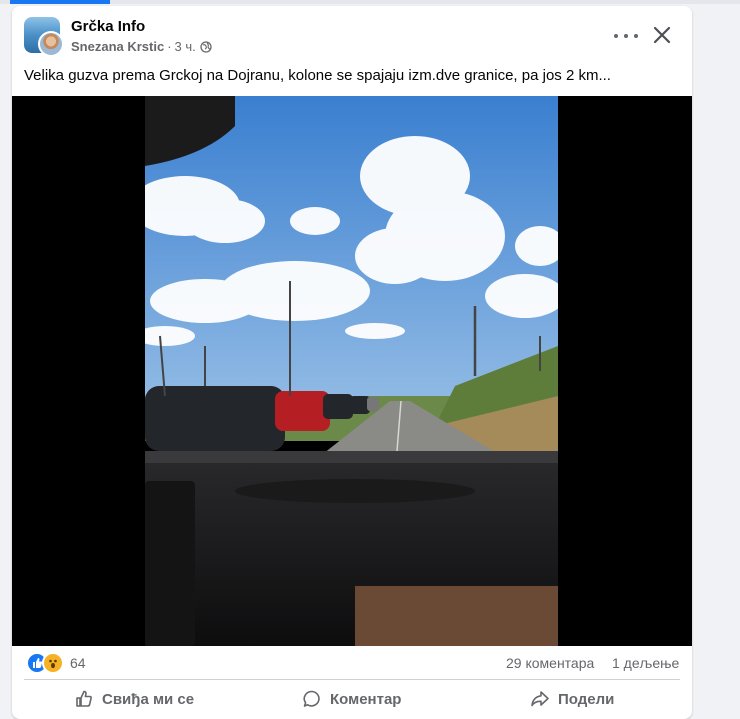  What do you see at coordinates (53, 663) in the screenshot?
I see `wow-reaction-icon` at bounding box center [53, 663].